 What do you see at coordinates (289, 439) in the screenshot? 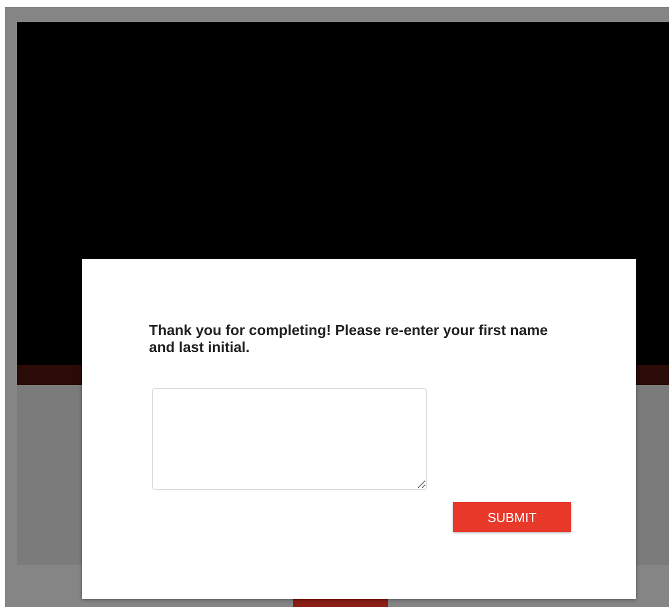
I see `name-field` at bounding box center [289, 439].